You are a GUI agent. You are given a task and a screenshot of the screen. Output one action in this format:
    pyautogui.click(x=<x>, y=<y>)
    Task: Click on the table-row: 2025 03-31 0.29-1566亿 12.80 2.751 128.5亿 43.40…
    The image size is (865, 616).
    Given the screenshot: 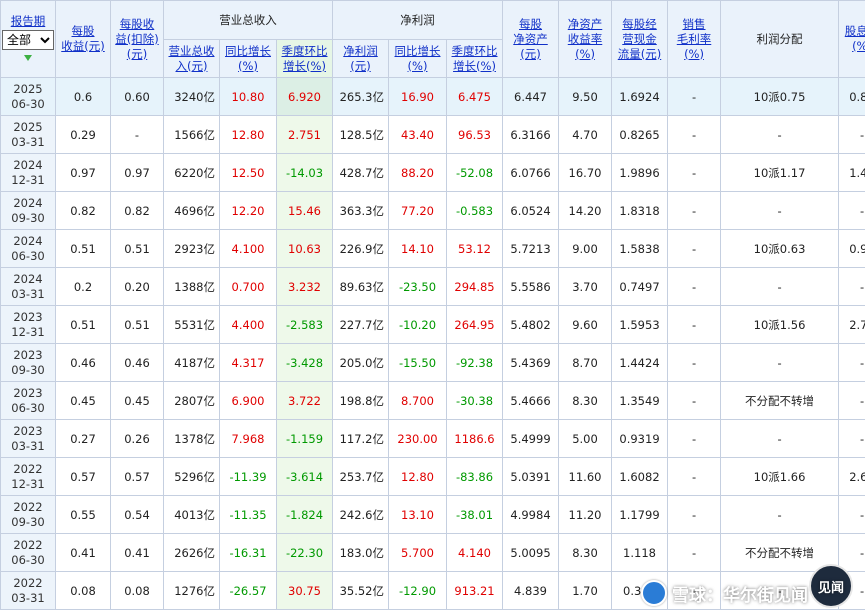 What is the action you would take?
    pyautogui.click(x=432, y=134)
    